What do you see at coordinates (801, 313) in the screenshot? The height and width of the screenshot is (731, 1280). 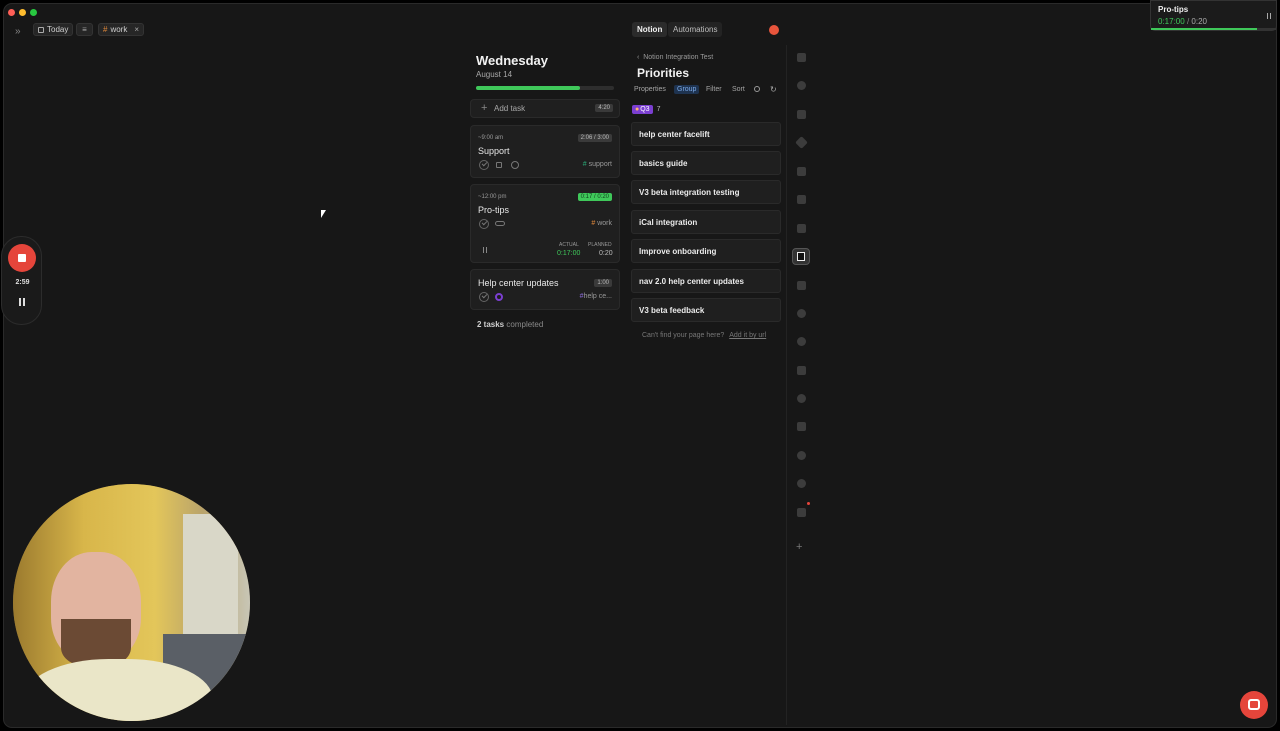 I see `sync-icon` at bounding box center [801, 313].